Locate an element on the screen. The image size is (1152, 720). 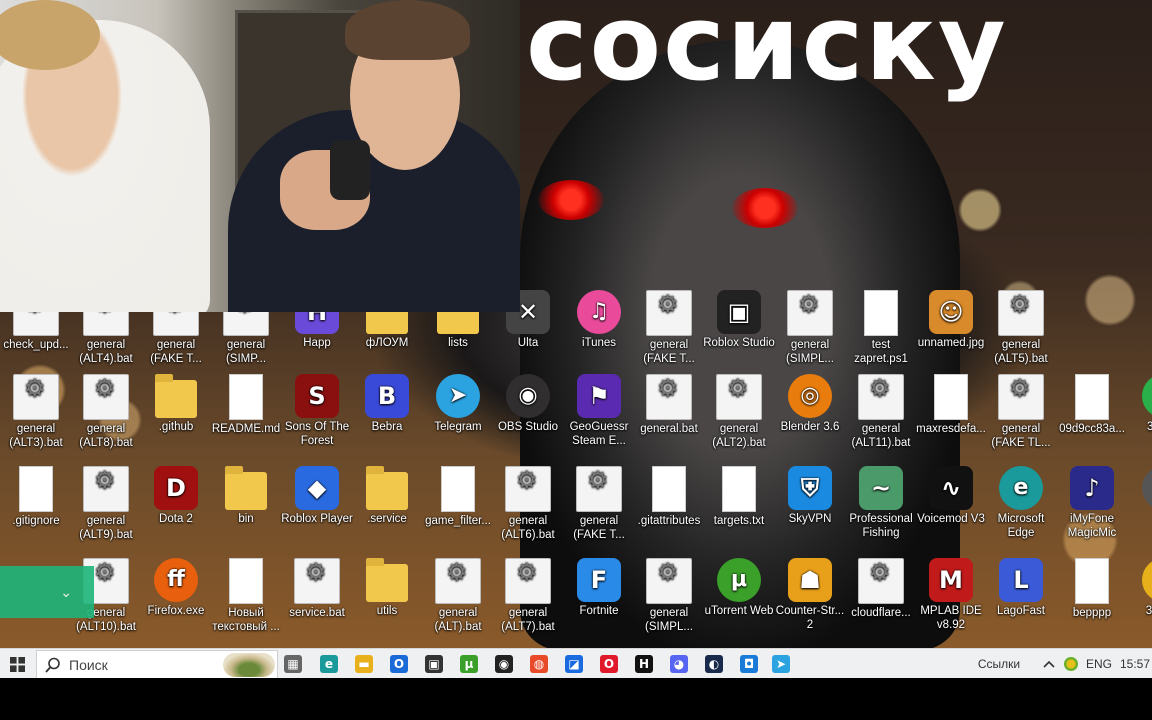
desktop-icon: ♪ iMyFone MagicMic is located at coordinates (1092, 503).